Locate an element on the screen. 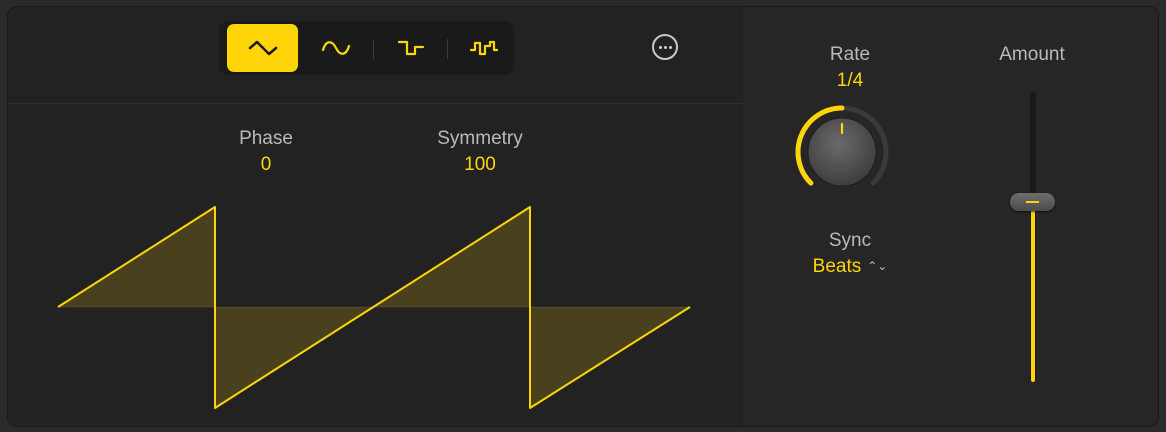 This screenshot has width=1166, height=432. up-down-chevron-icon: ⌃⌄ is located at coordinates (877, 266).